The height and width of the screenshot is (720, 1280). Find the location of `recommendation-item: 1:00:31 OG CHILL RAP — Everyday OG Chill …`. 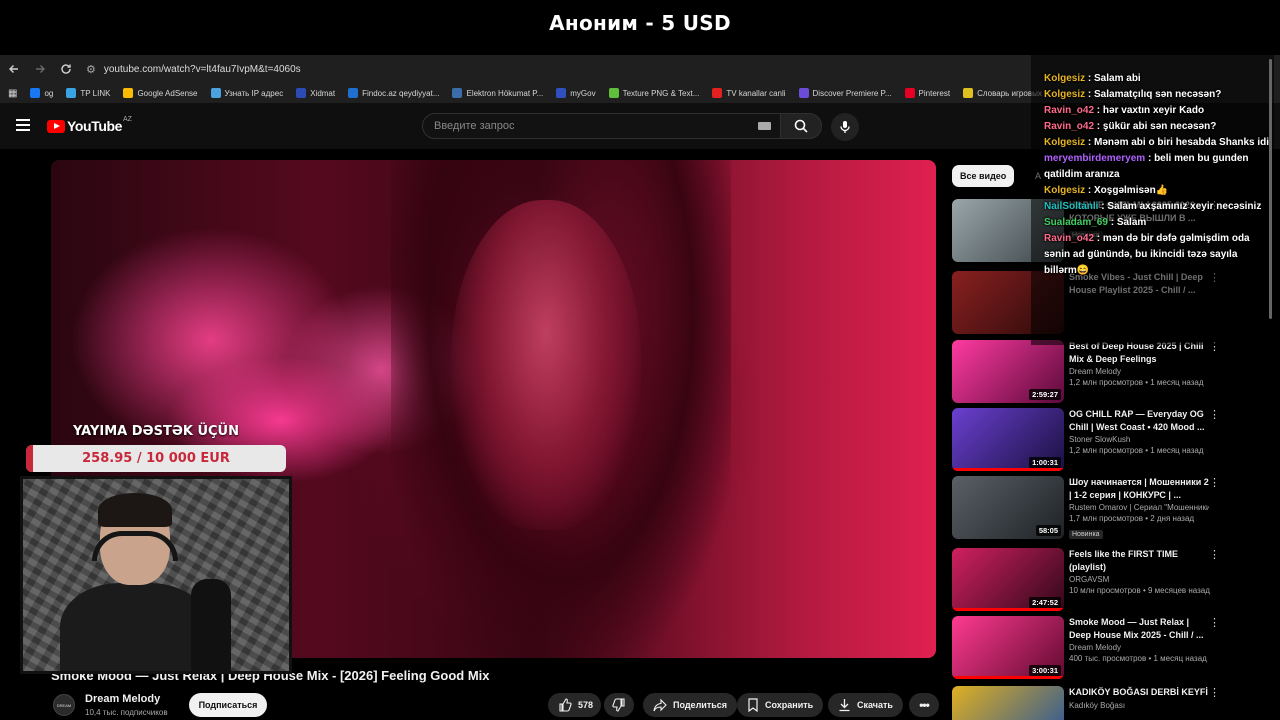

recommendation-item: 1:00:31 OG CHILL RAP — Everyday OG Chill … is located at coordinates (1087, 440).